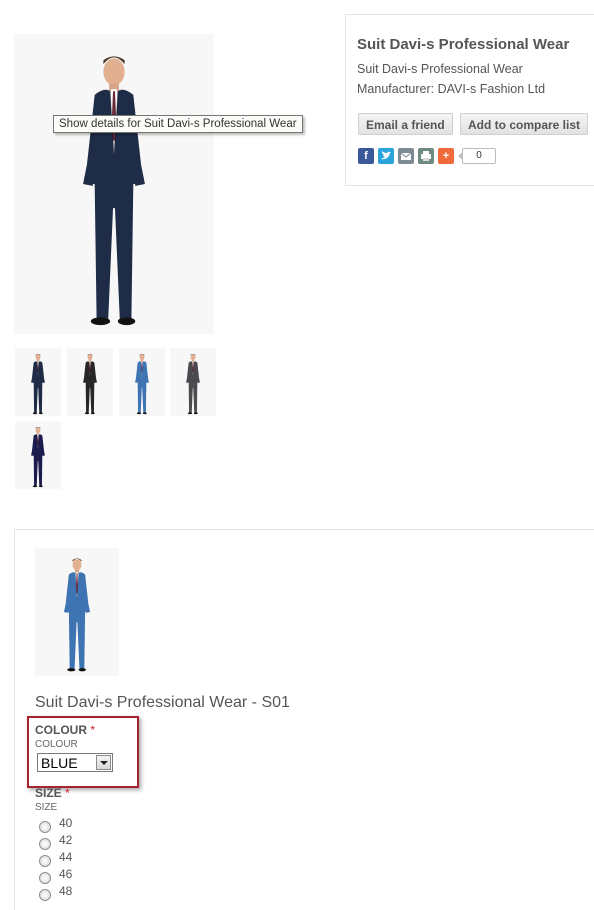 The image size is (594, 910). Describe the element at coordinates (463, 44) in the screenshot. I see `product-title: Suit Davi-s Professional Wear` at that location.